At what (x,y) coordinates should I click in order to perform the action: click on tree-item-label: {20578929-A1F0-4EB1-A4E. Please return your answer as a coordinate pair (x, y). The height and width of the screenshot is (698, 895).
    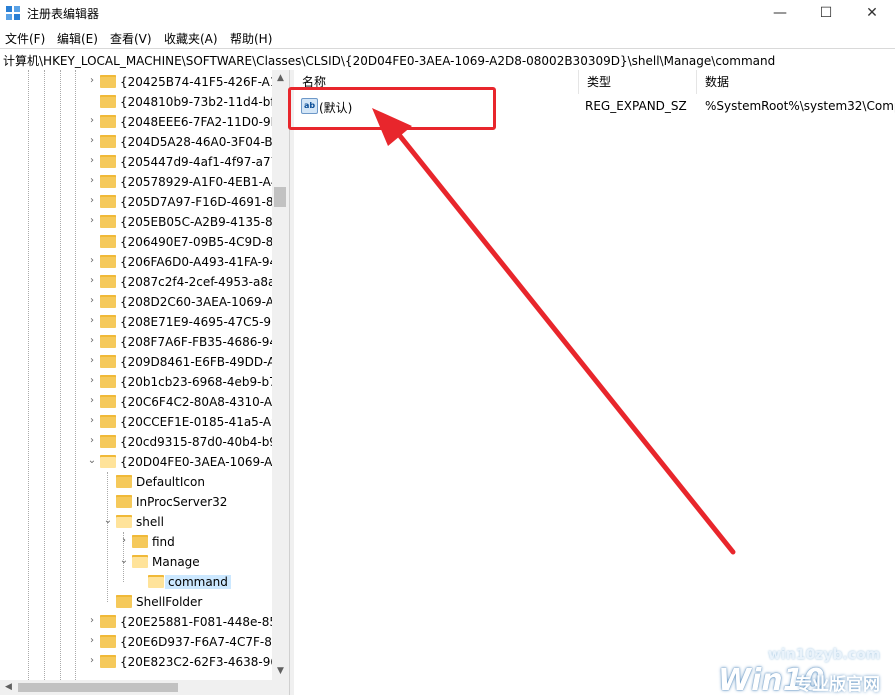
    Looking at the image, I should click on (196, 182).